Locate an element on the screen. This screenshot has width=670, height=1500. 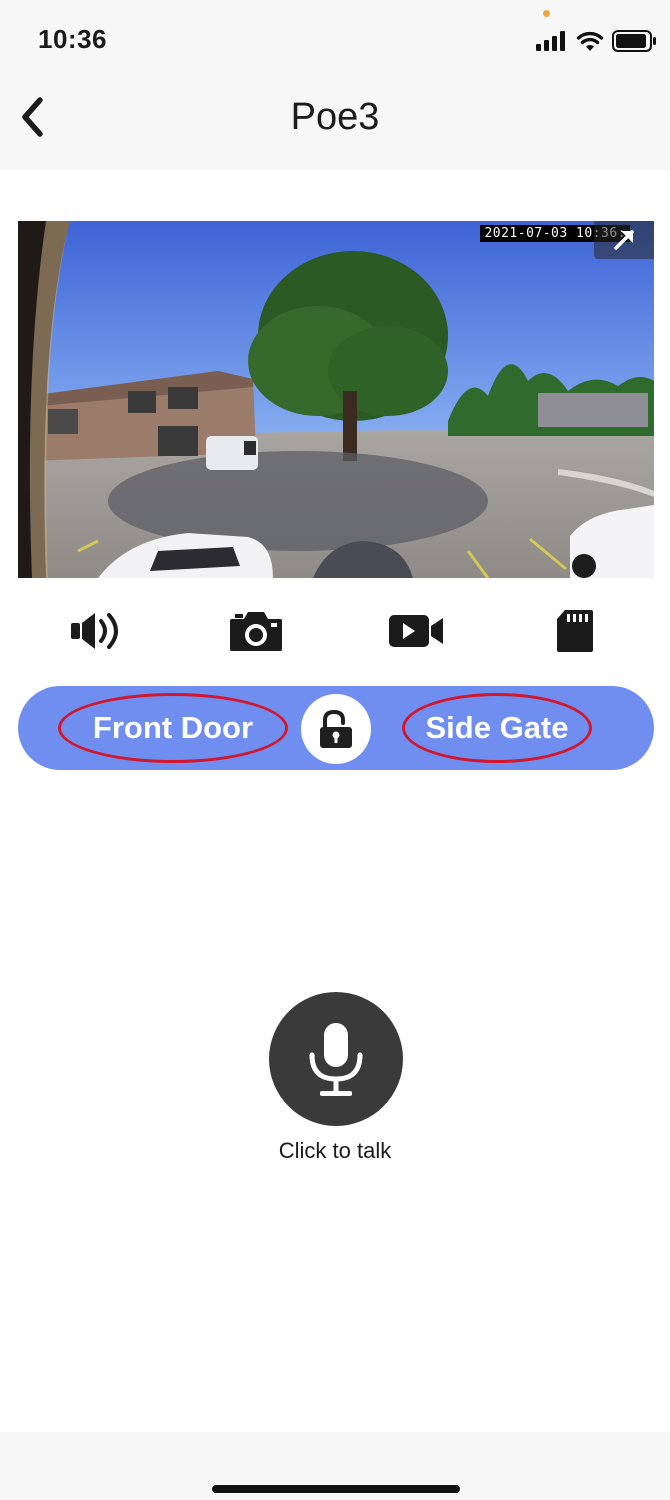
battery-icon is located at coordinates (634, 41).